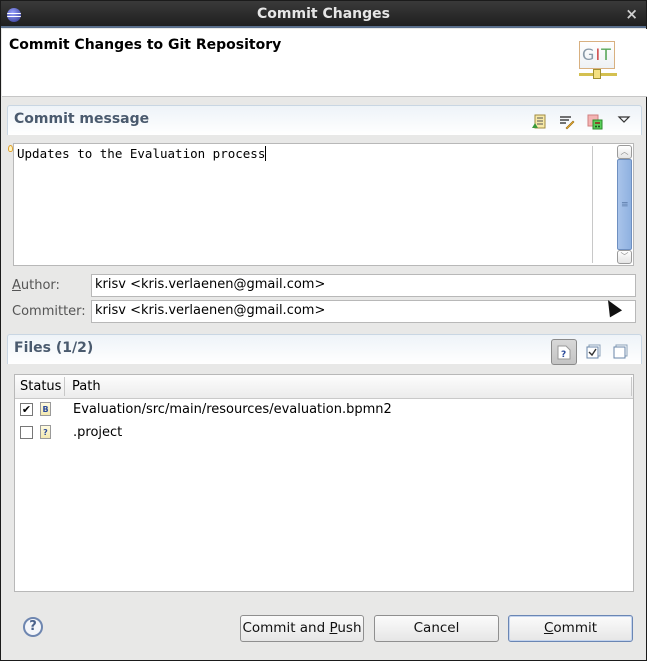 The height and width of the screenshot is (661, 647). Describe the element at coordinates (26, 432) in the screenshot. I see `file-checkbox` at that location.